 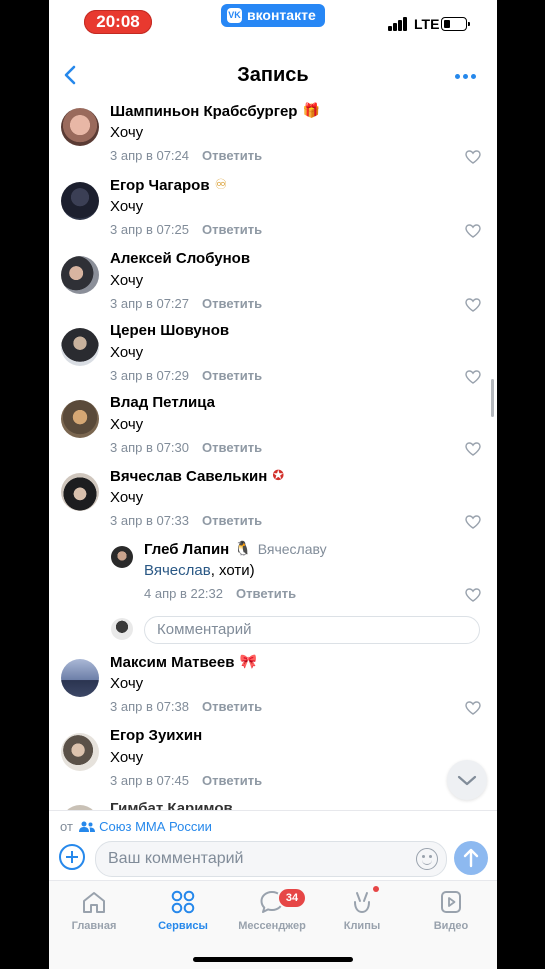 I want to click on comment-meta: 3 апр в 07:25 Ответить, so click(x=186, y=229).